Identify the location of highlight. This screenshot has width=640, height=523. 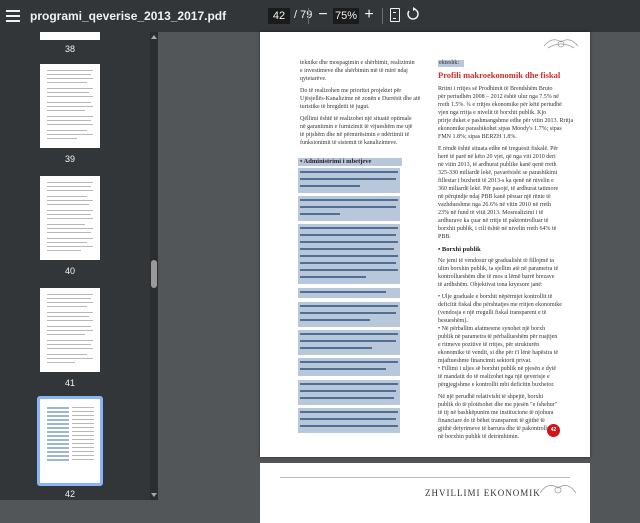
(349, 254).